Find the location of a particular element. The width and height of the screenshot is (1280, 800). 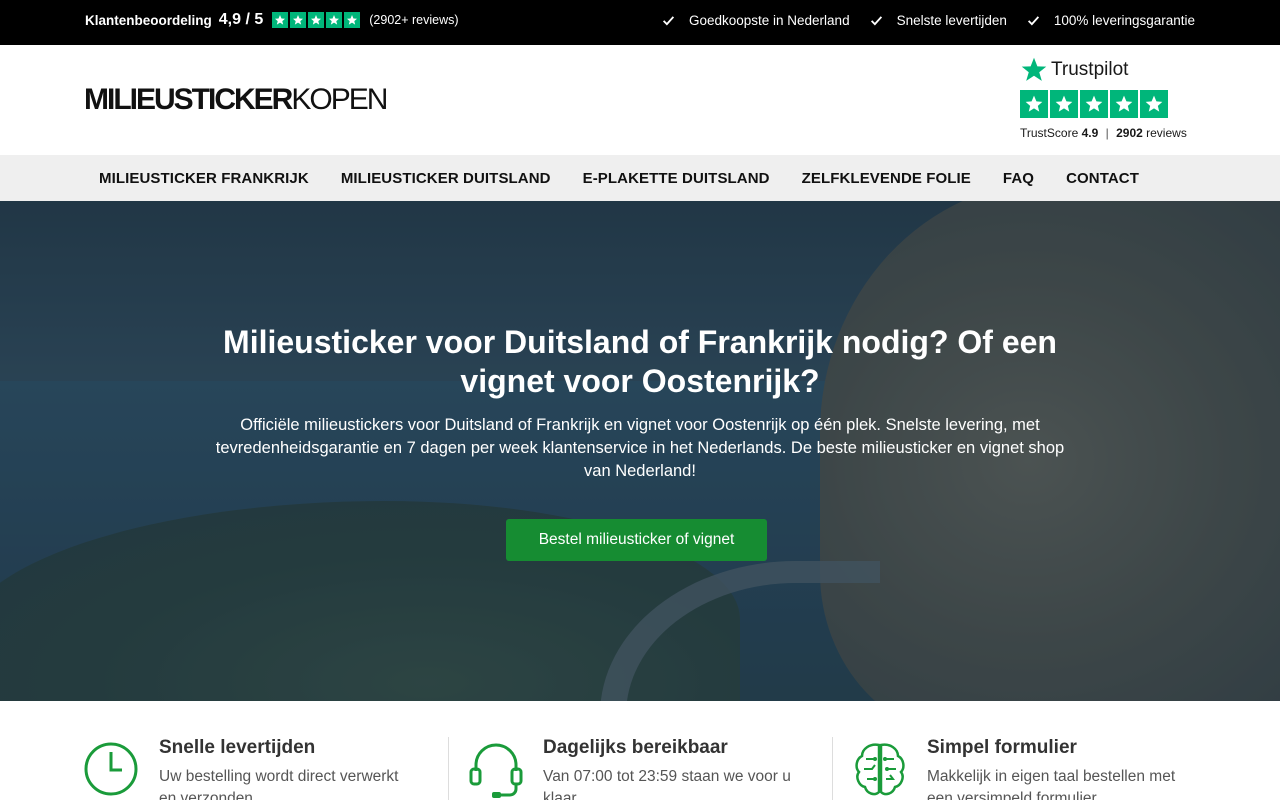

rating-score: 4,9 / 5 is located at coordinates (241, 19).